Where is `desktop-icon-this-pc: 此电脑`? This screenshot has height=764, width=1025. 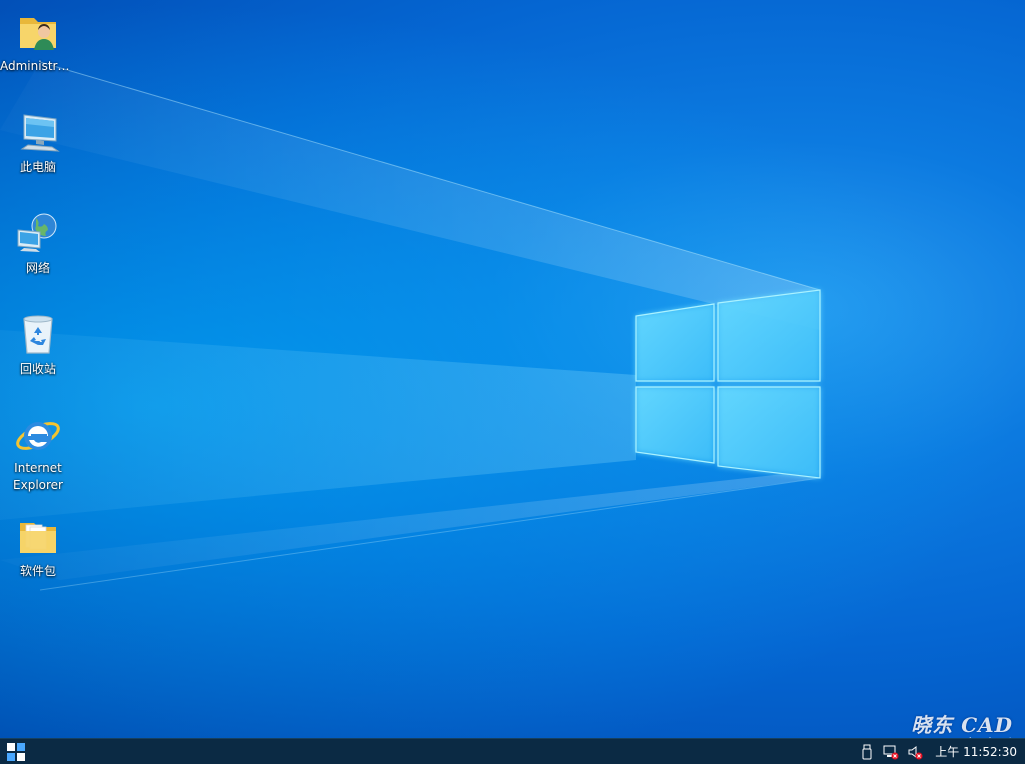 desktop-icon-this-pc: 此电脑 is located at coordinates (38, 142).